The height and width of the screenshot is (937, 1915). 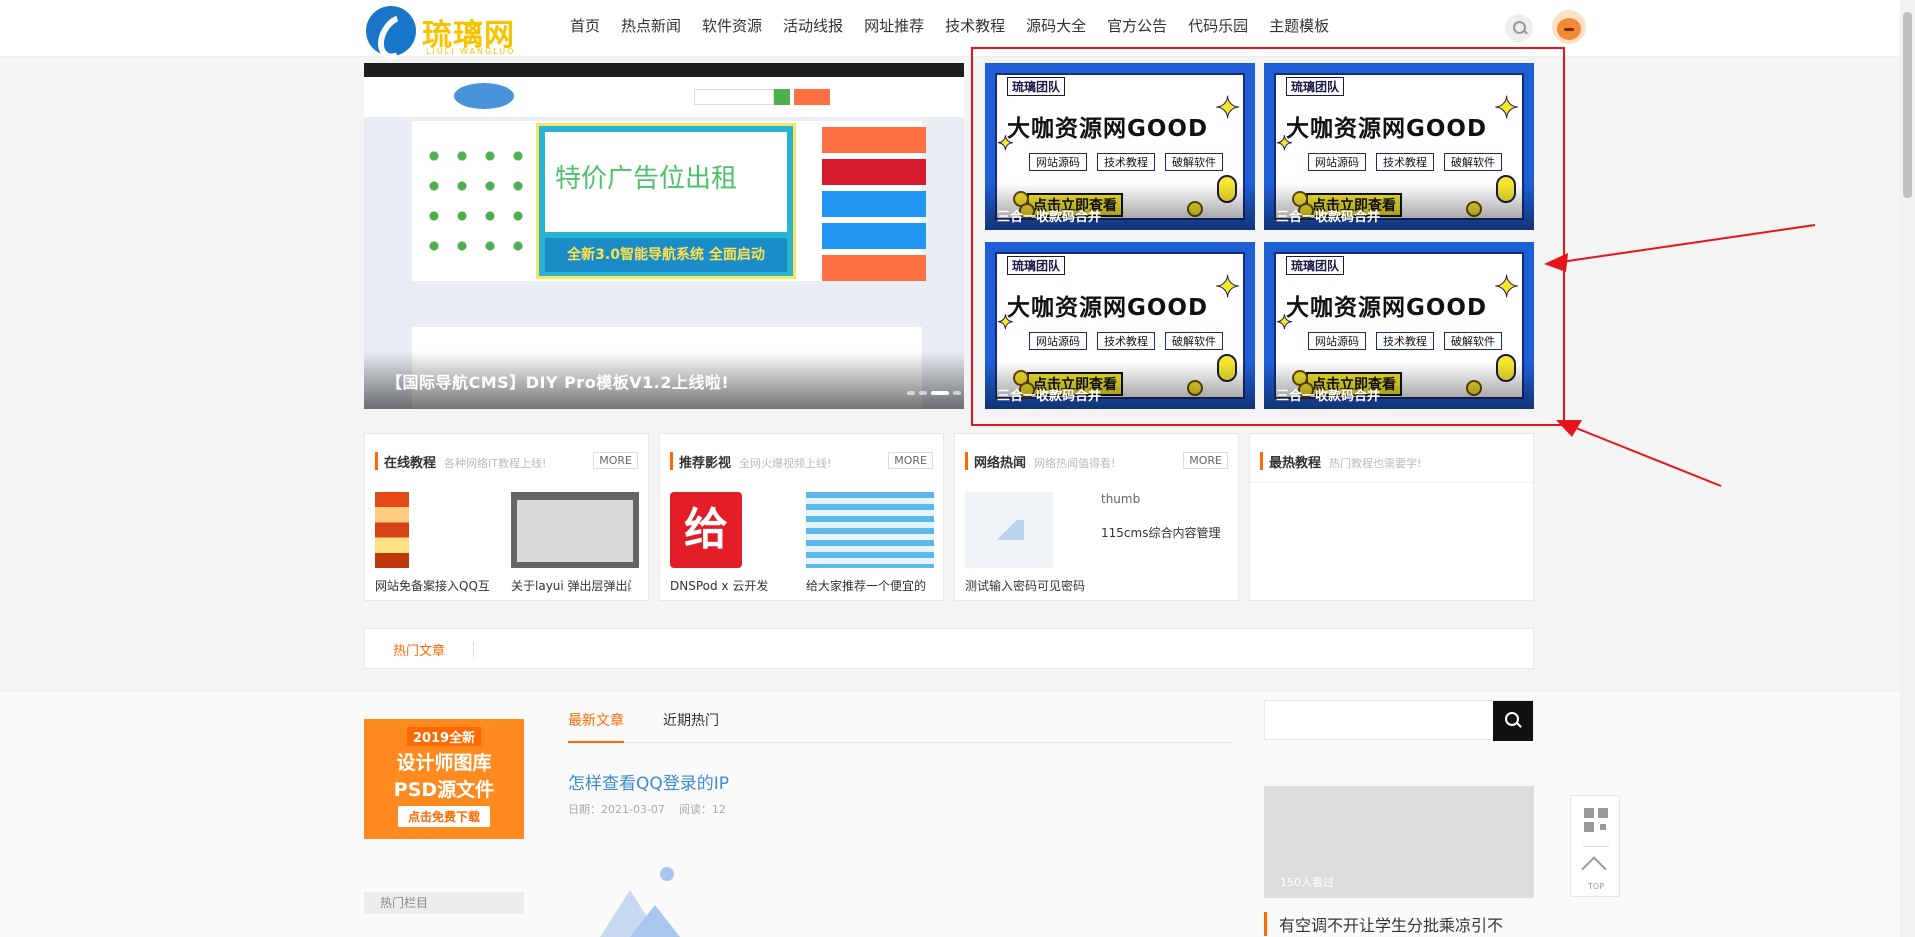 I want to click on card-divider, so click(x=1391, y=482).